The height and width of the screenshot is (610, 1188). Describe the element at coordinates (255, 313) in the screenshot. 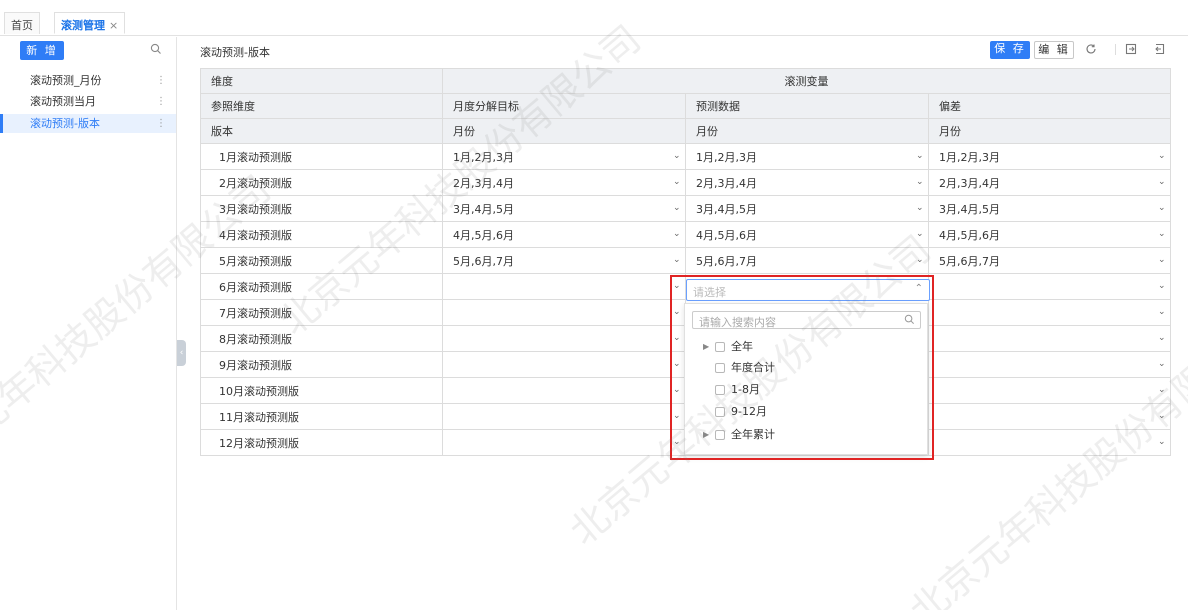

I see `cell-value: 7月滚动预测版` at that location.